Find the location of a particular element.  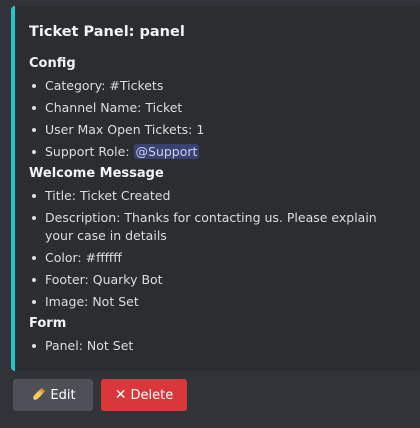

list-item: Color: #ffffff is located at coordinates (219, 258).